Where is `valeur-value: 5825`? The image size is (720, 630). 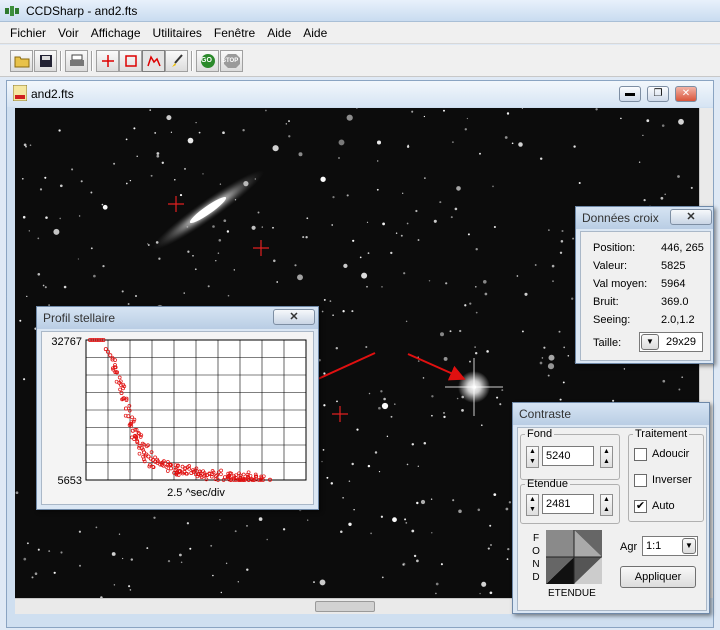
valeur-value: 5825 is located at coordinates (673, 266).